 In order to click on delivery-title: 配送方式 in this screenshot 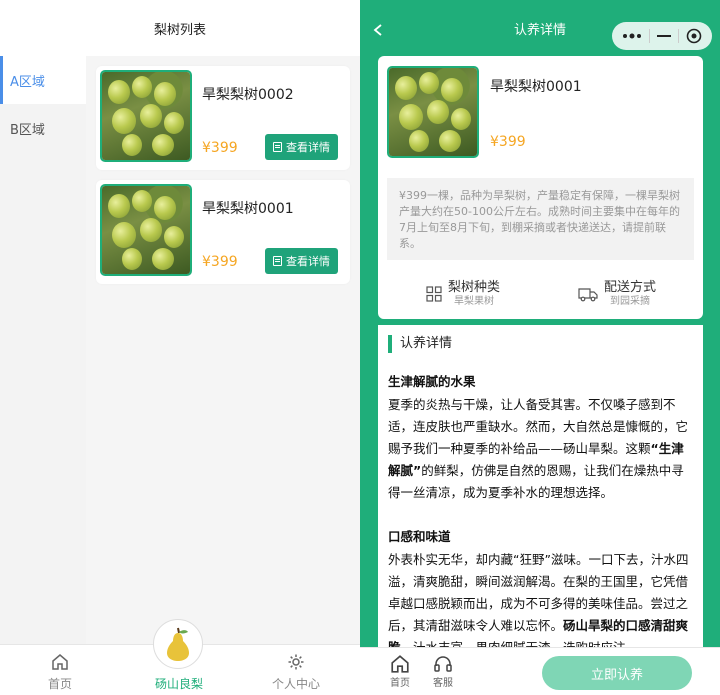, I will do `click(630, 287)`.